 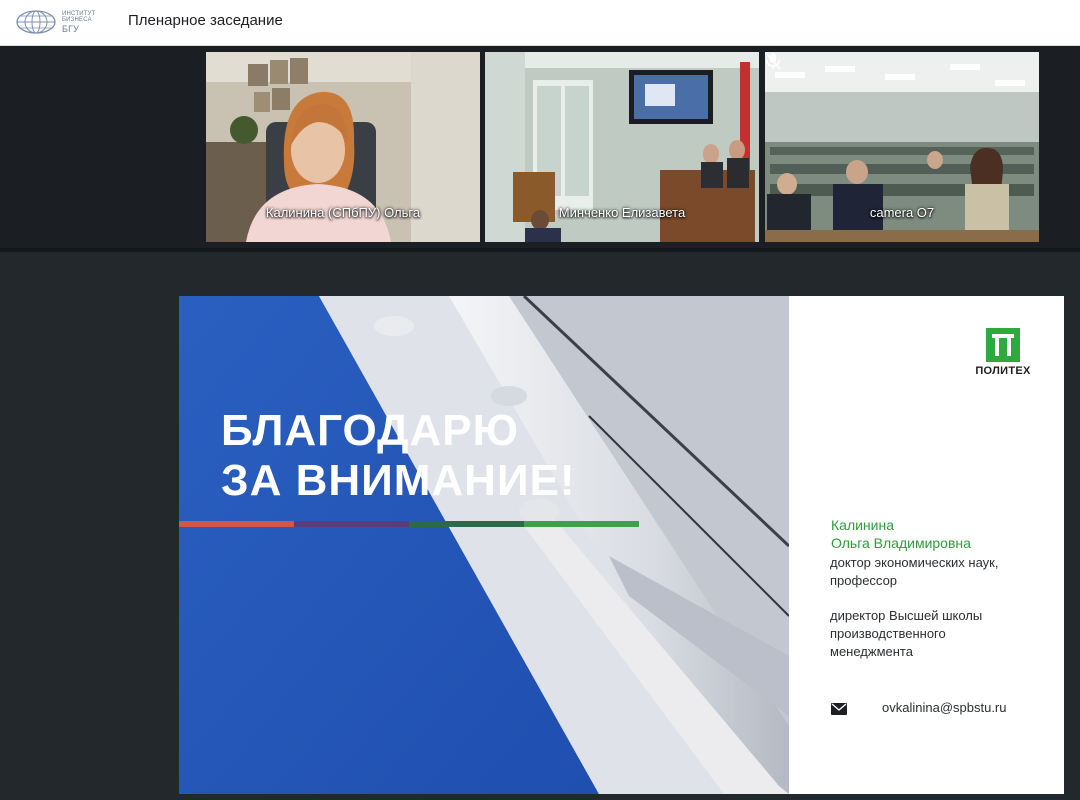 I want to click on logo-line-3: БГУ, so click(x=71, y=28).